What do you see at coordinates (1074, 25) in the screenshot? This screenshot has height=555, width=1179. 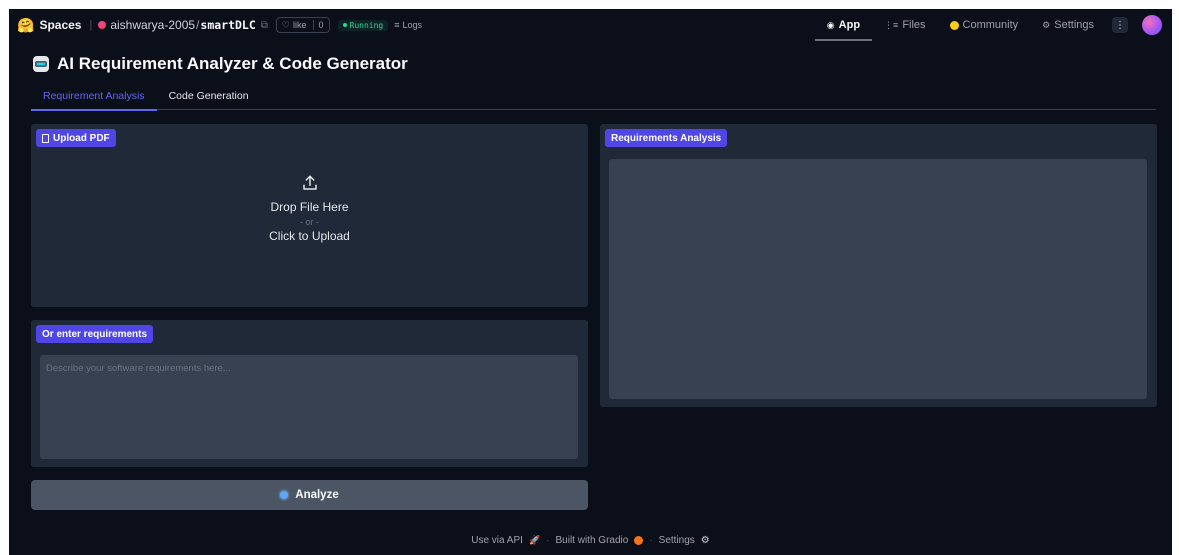 I see `nav-settings-label: Settings` at bounding box center [1074, 25].